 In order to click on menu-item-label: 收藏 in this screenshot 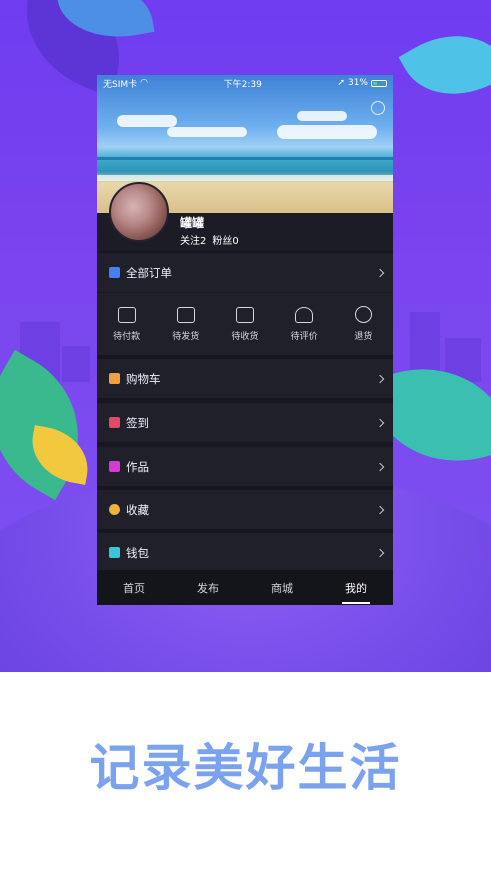, I will do `click(137, 509)`.